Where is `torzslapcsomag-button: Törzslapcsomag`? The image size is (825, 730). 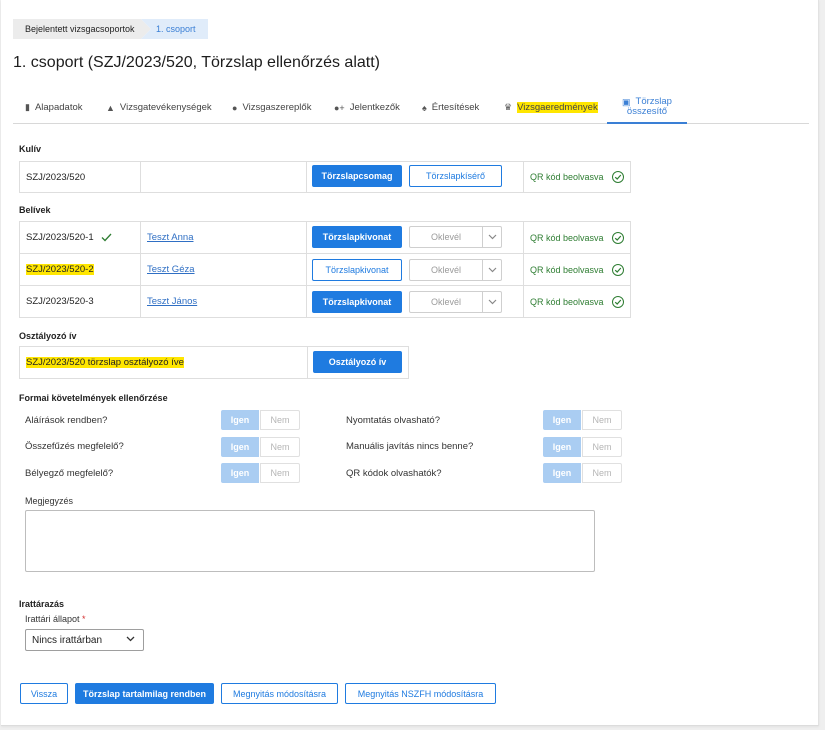 torzslapcsomag-button: Törzslapcsomag is located at coordinates (357, 176).